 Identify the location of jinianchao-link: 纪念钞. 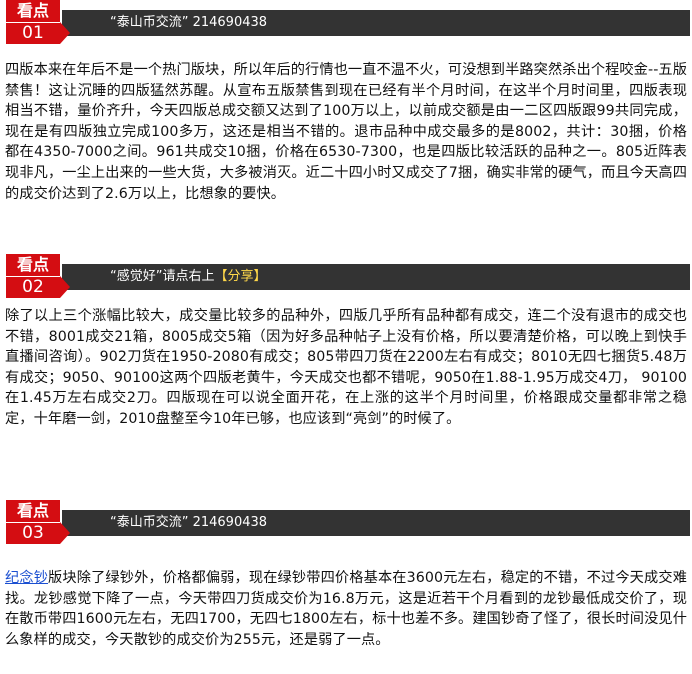
(26, 578).